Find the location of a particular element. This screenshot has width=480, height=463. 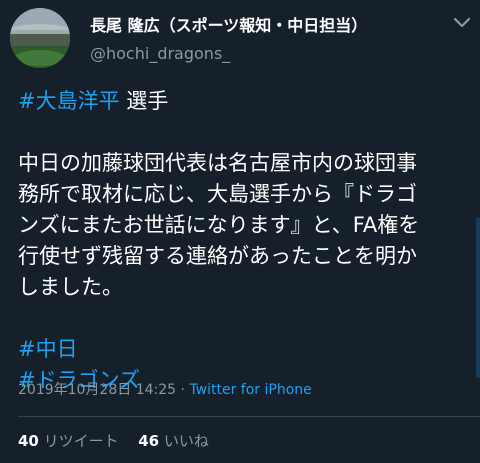

tweet-stats: 40 リツイート 46 いいね is located at coordinates (113, 440).